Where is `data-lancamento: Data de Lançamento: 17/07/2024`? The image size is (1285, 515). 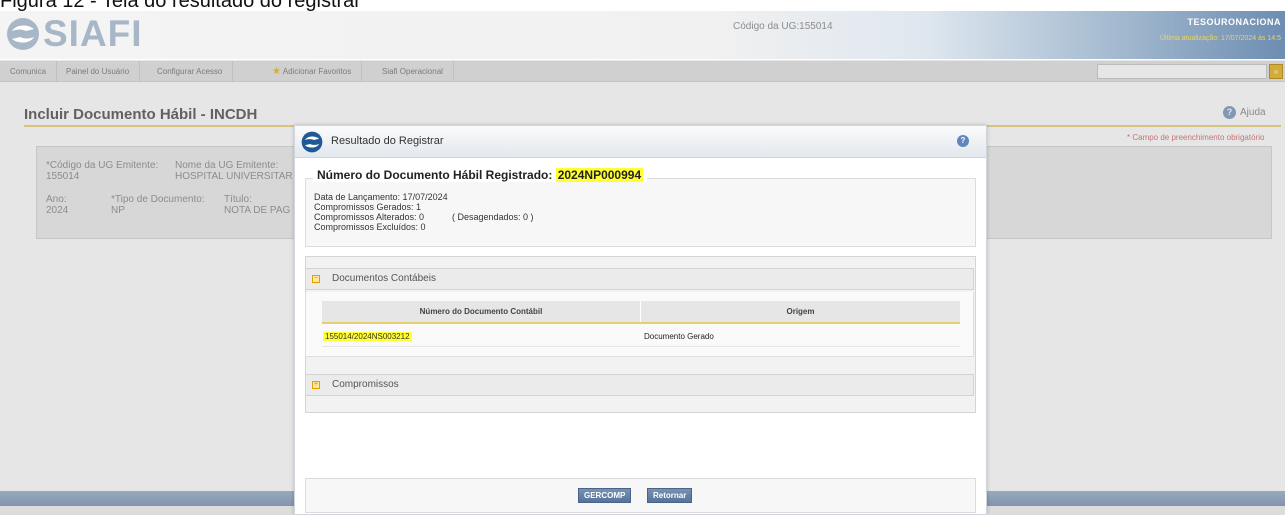 data-lancamento: Data de Lançamento: 17/07/2024 is located at coordinates (381, 197).